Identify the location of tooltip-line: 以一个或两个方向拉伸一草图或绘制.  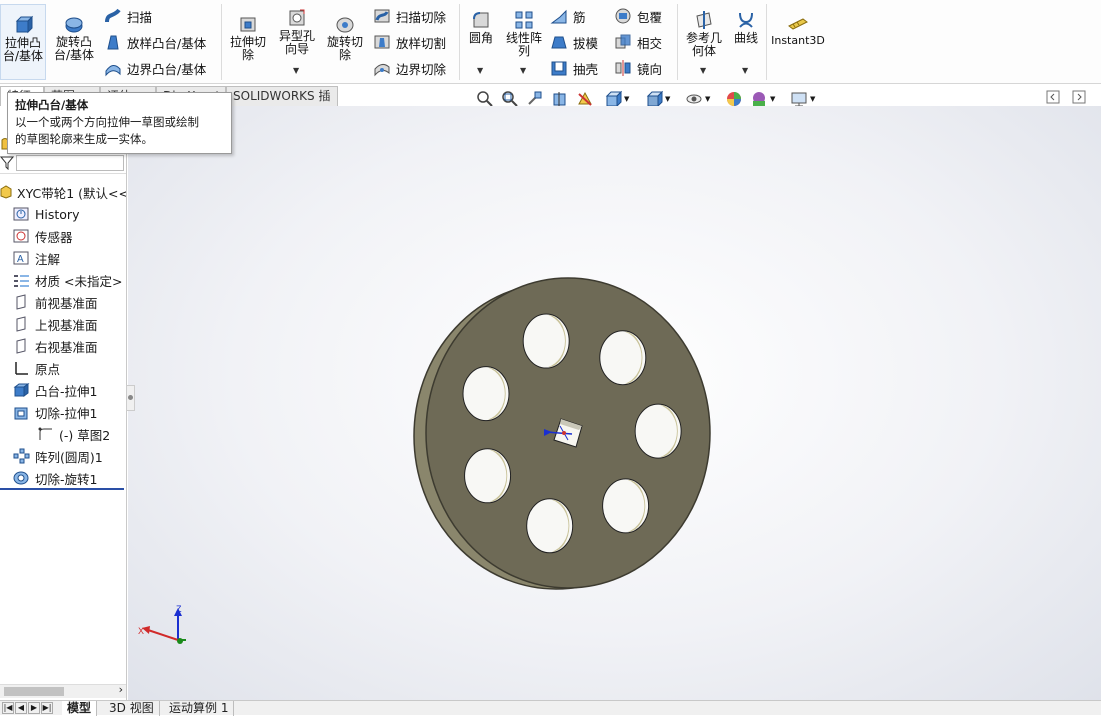
(107, 122).